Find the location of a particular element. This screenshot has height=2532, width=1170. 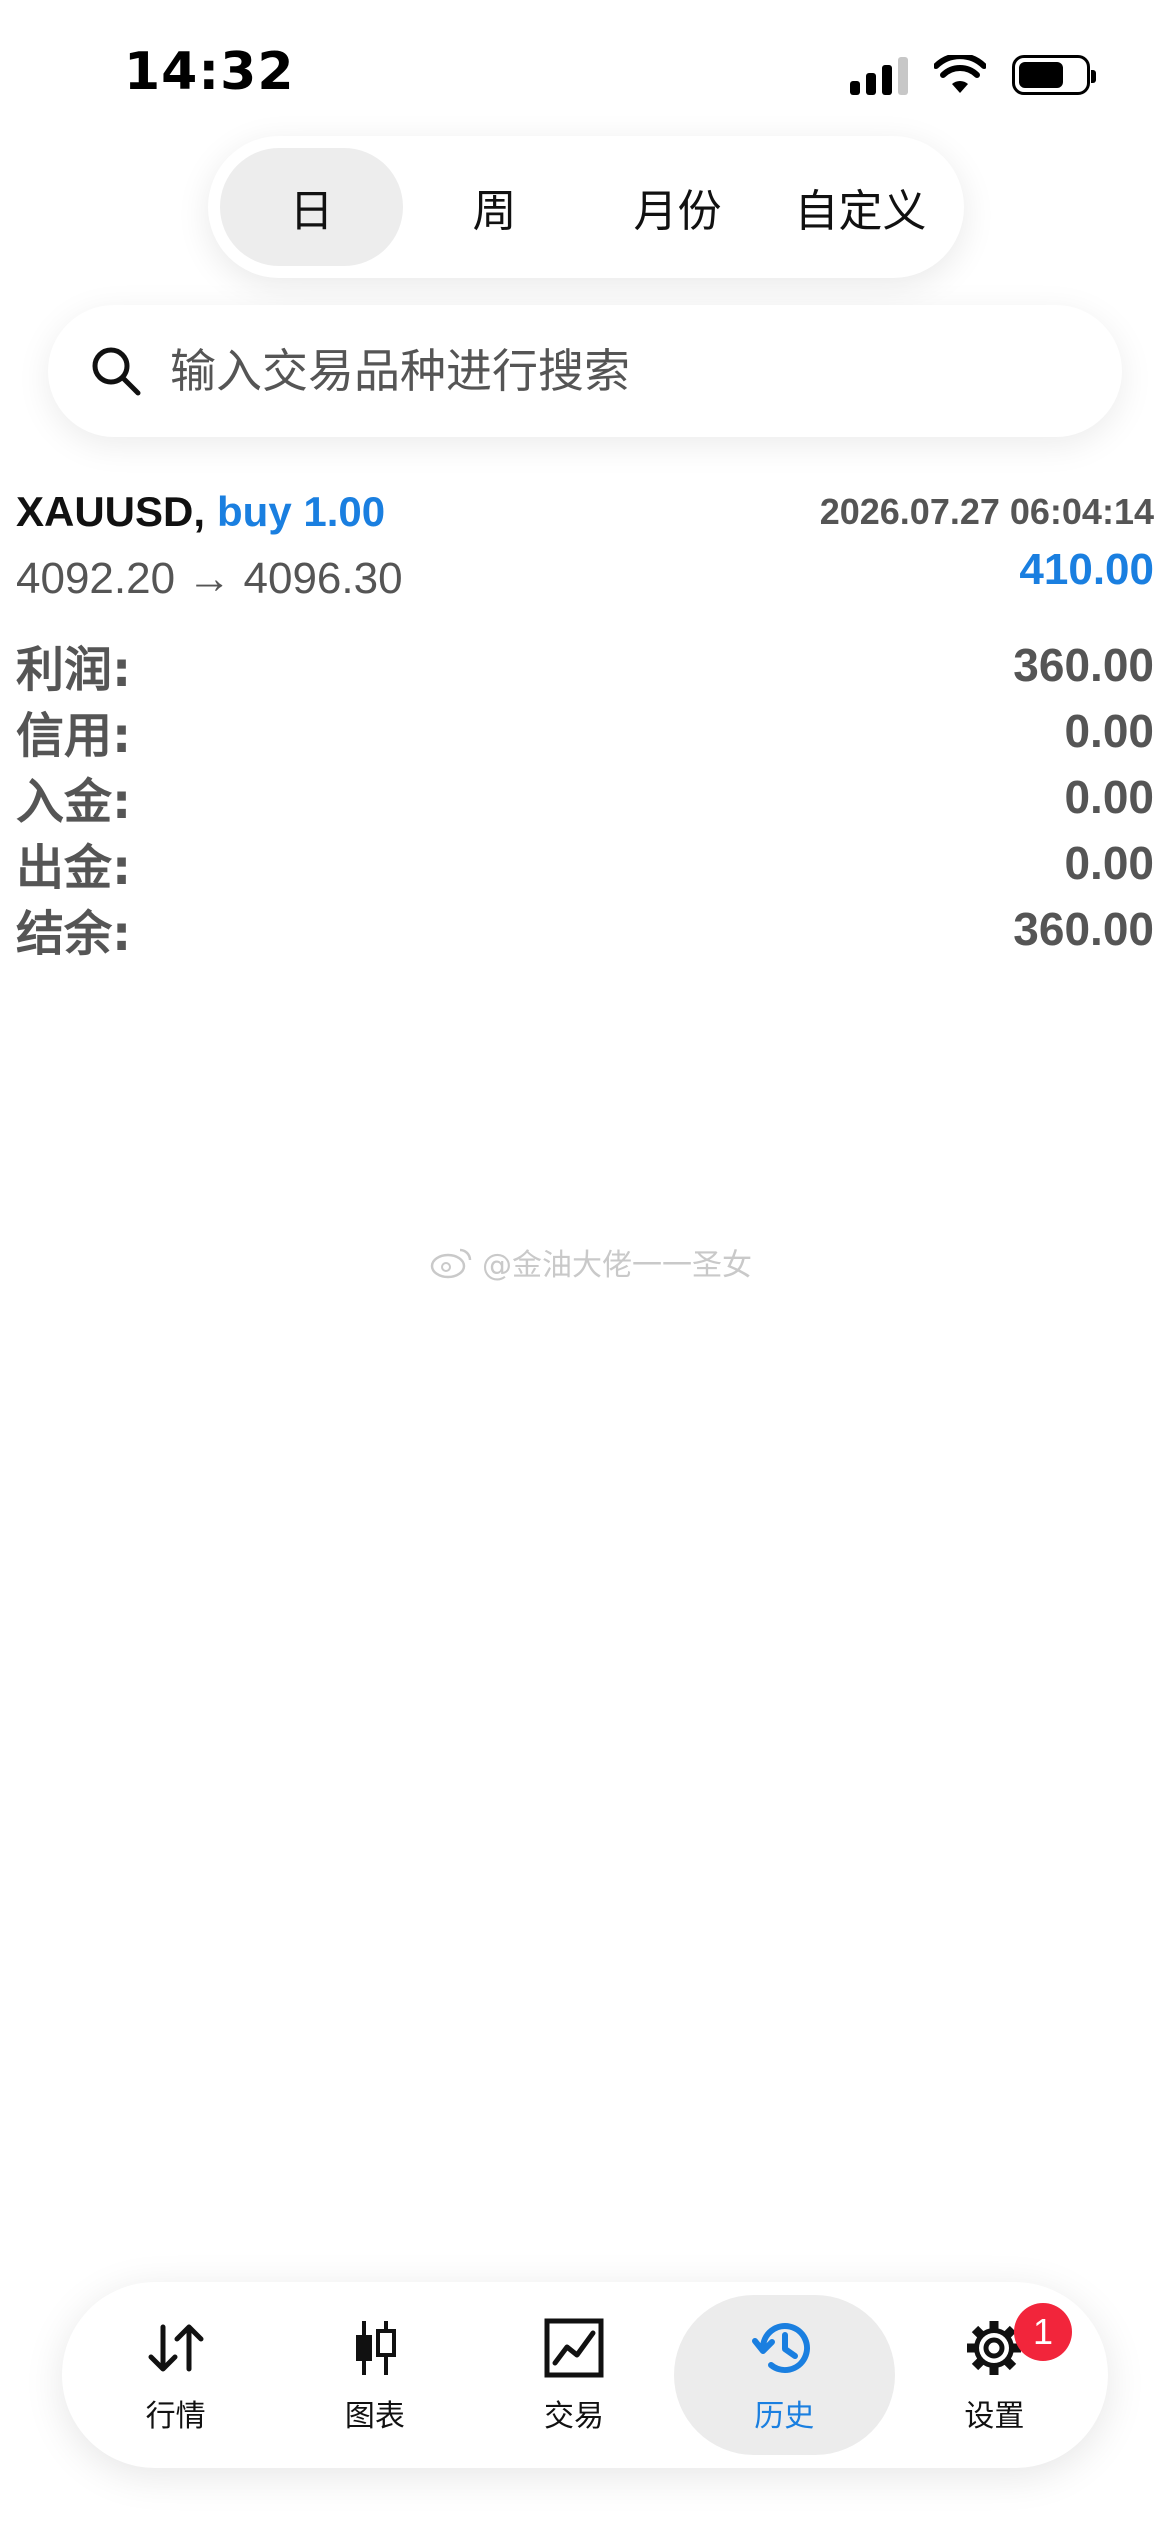

summary-row-profit: 利润: 360.00 is located at coordinates (585, 665).